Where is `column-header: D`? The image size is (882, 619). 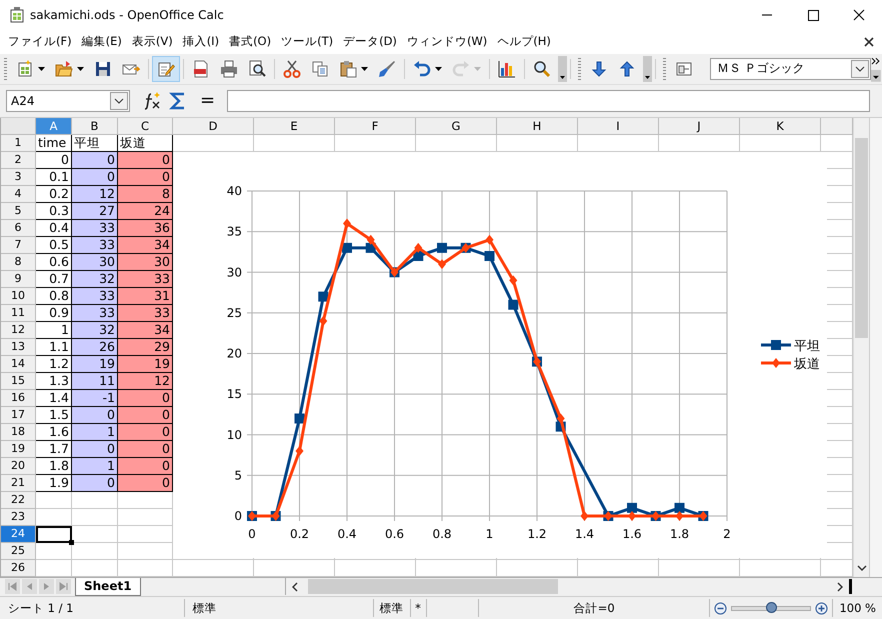 column-header: D is located at coordinates (213, 126).